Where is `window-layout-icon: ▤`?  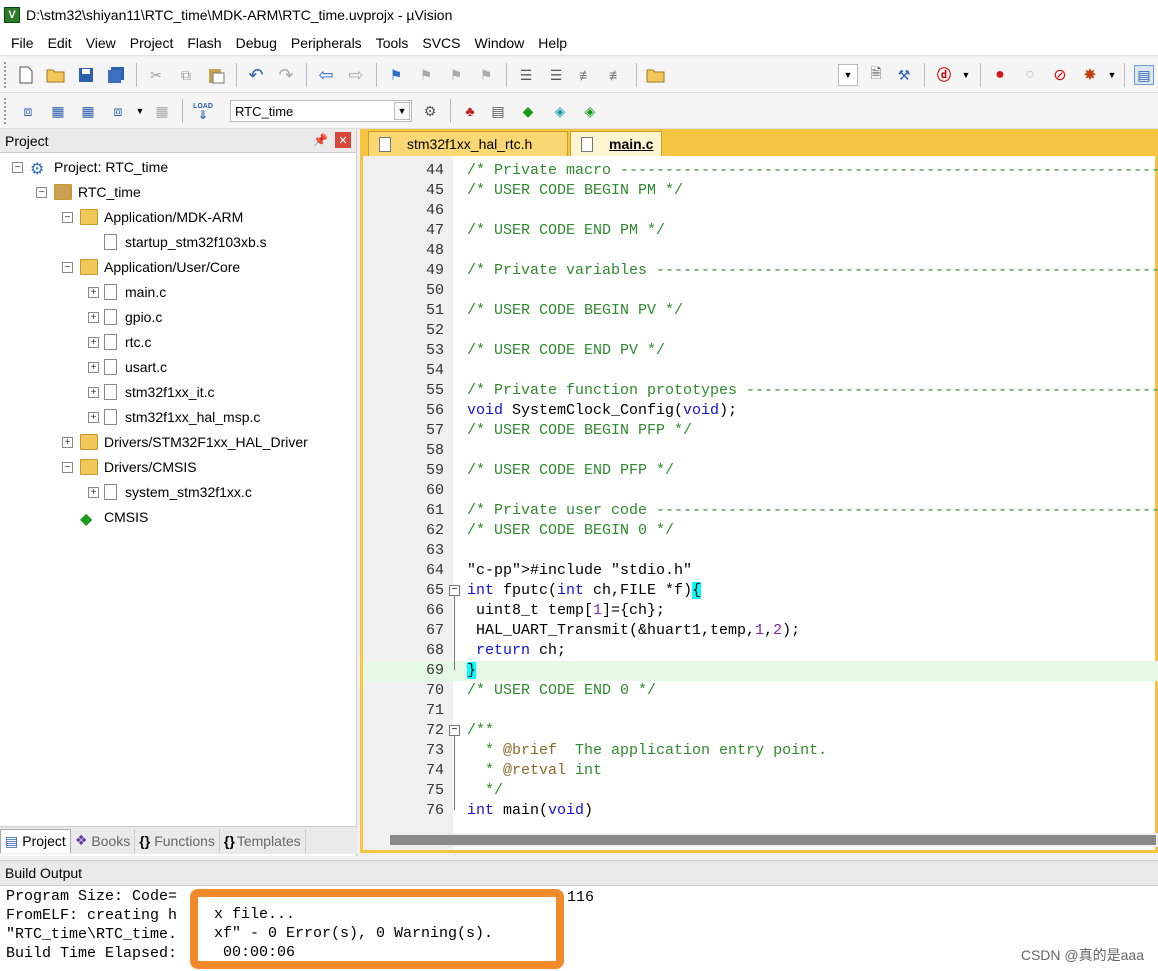
window-layout-icon: ▤ is located at coordinates (1144, 75).